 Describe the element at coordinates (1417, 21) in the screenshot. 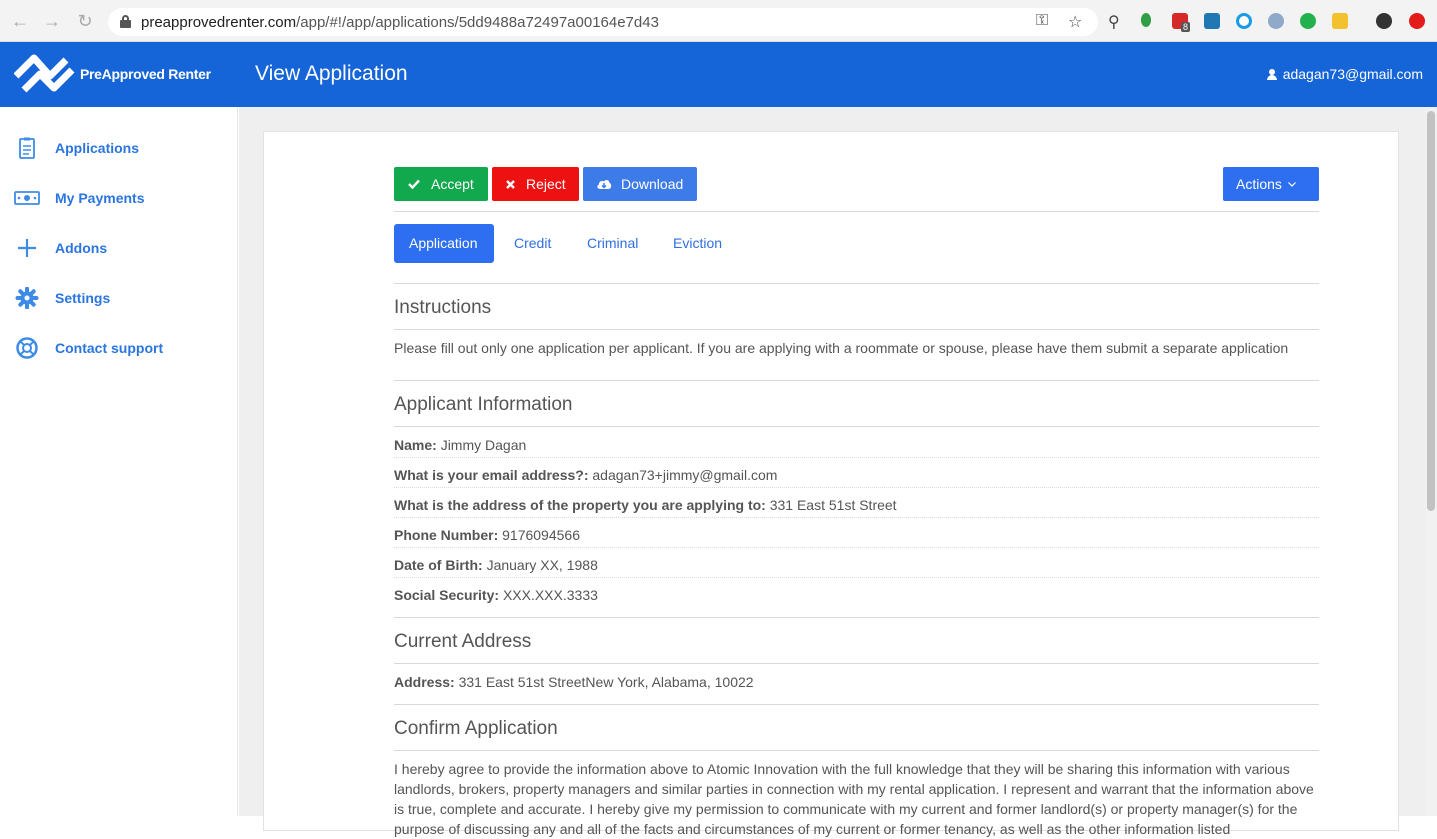

I see `extension-upload-icon` at that location.